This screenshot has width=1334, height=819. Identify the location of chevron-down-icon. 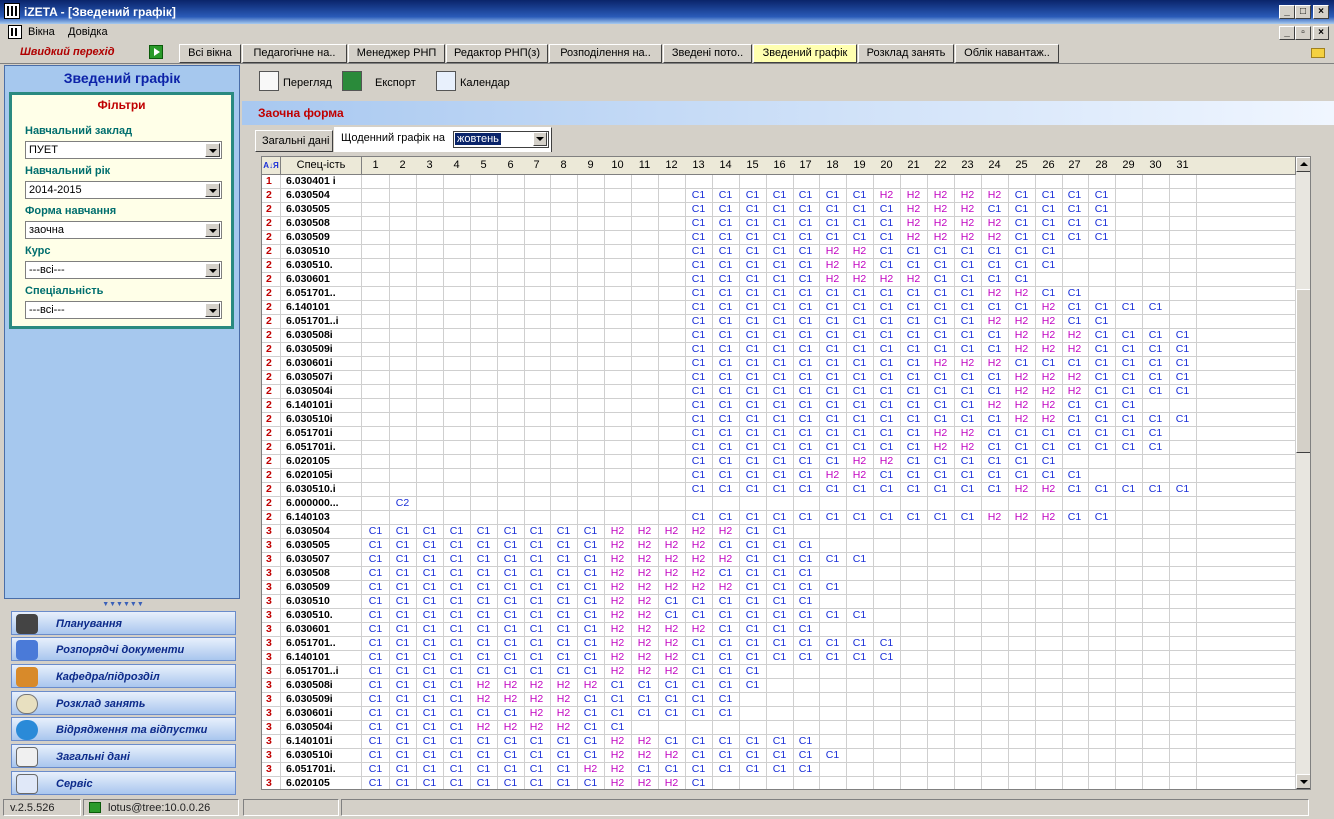
(212, 230).